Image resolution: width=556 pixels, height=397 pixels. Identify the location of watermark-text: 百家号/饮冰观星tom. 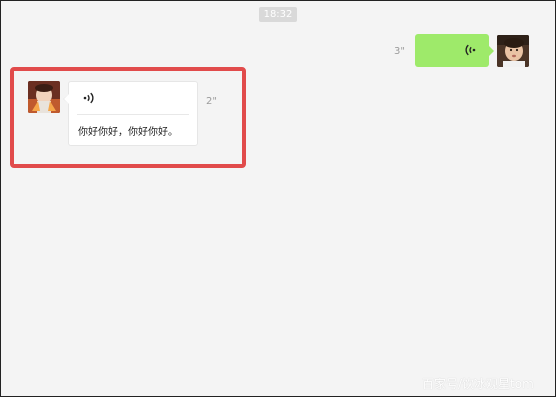
(478, 384).